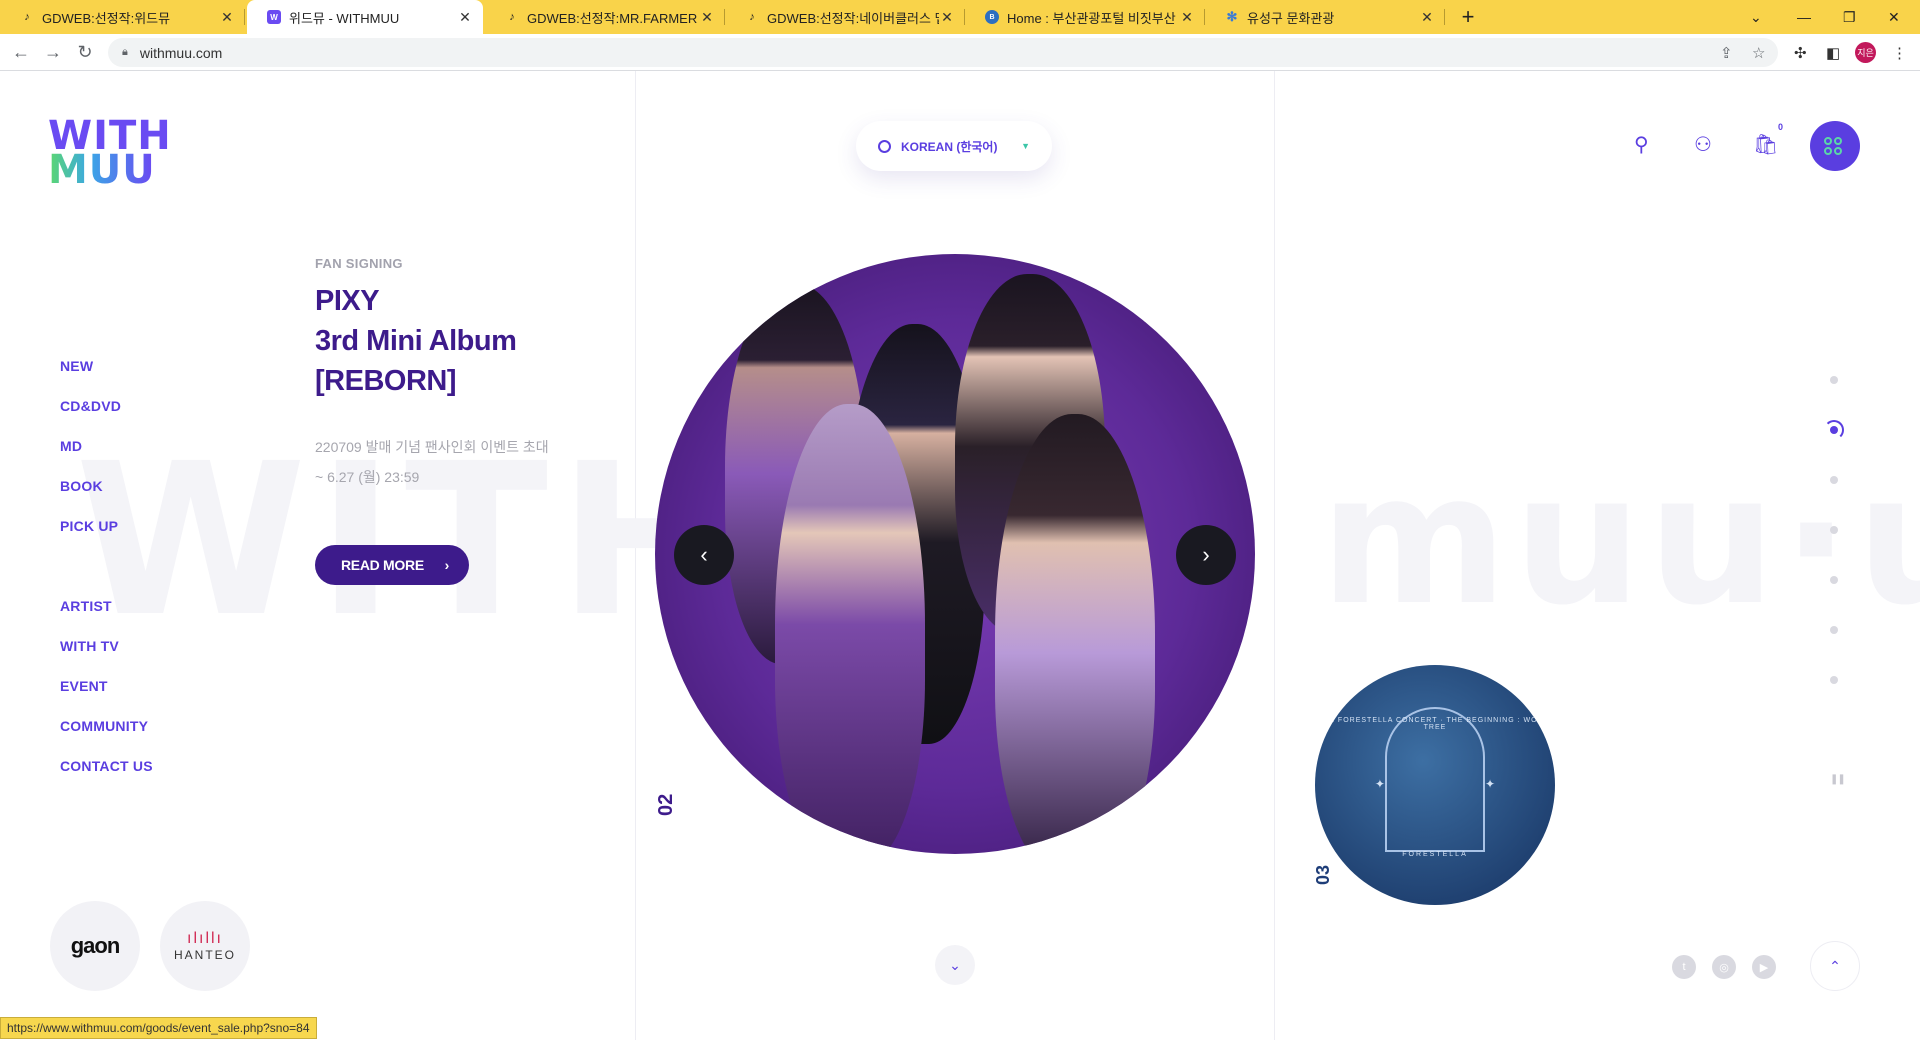 Image resolution: width=1920 pixels, height=1040 pixels. Describe the element at coordinates (1724, 967) in the screenshot. I see `instagram-icon: ◎` at that location.